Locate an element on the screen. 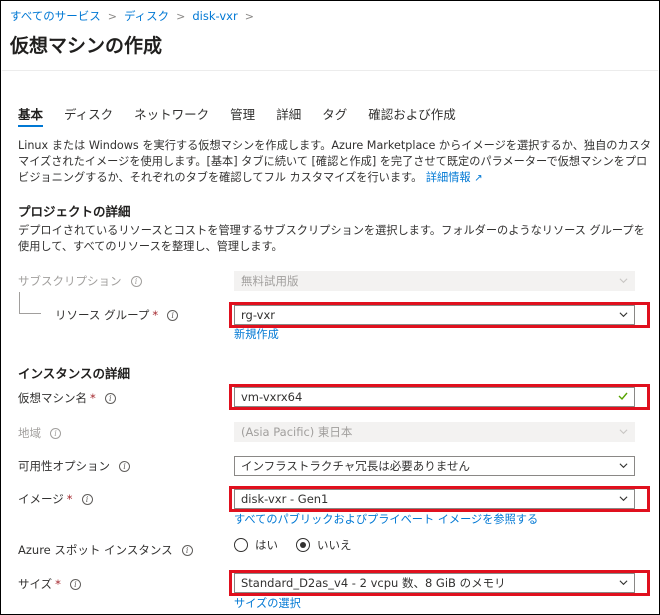 The height and width of the screenshot is (615, 660). spot-instance-label: Azure スポット インスタンス i is located at coordinates (105, 550).